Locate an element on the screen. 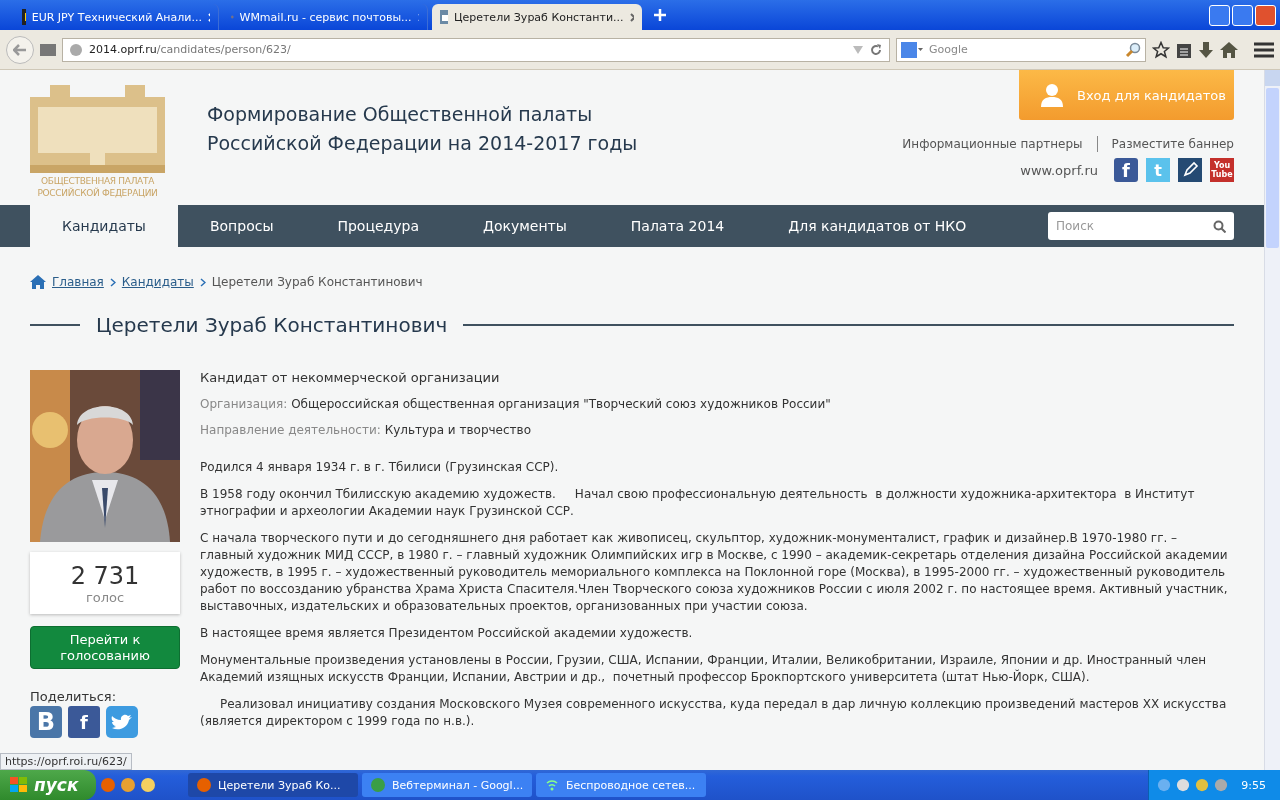 The width and height of the screenshot is (1280, 800). banner-link: Разместите баннер is located at coordinates (1172, 144).